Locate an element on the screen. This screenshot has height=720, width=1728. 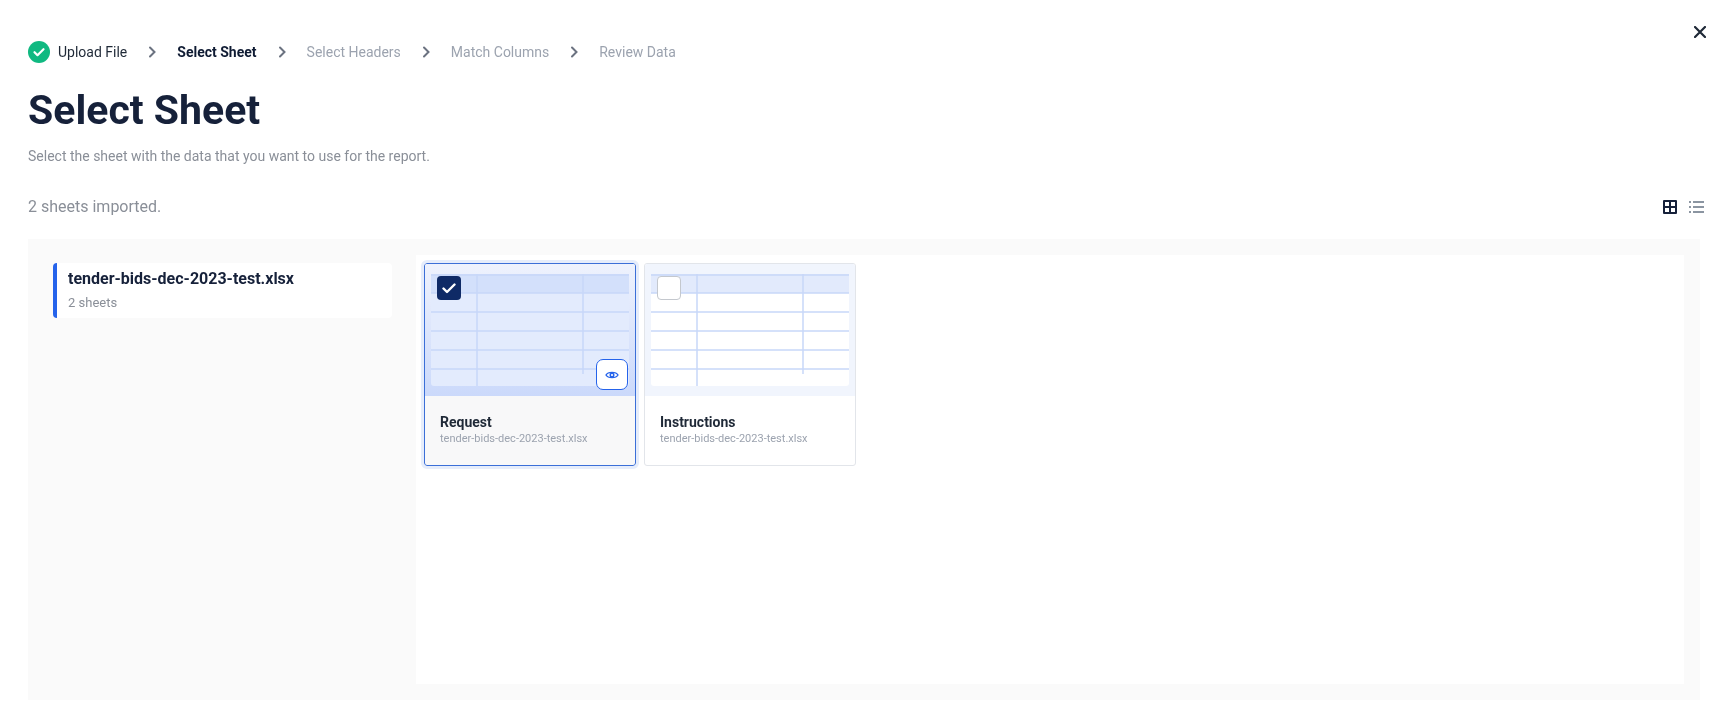
sheet-card: Instructions tender-bids-dec-2023-test.xlsx is located at coordinates (750, 364).